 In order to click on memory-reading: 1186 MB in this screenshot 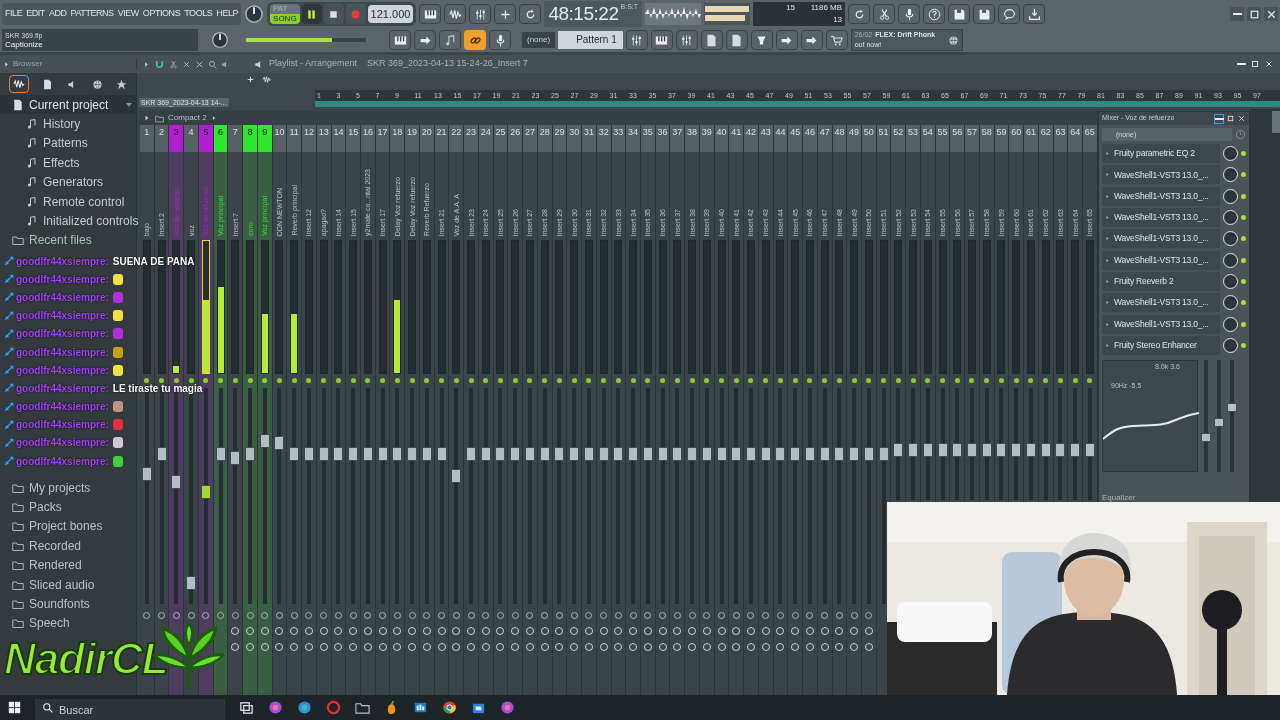, I will do `click(826, 8)`.